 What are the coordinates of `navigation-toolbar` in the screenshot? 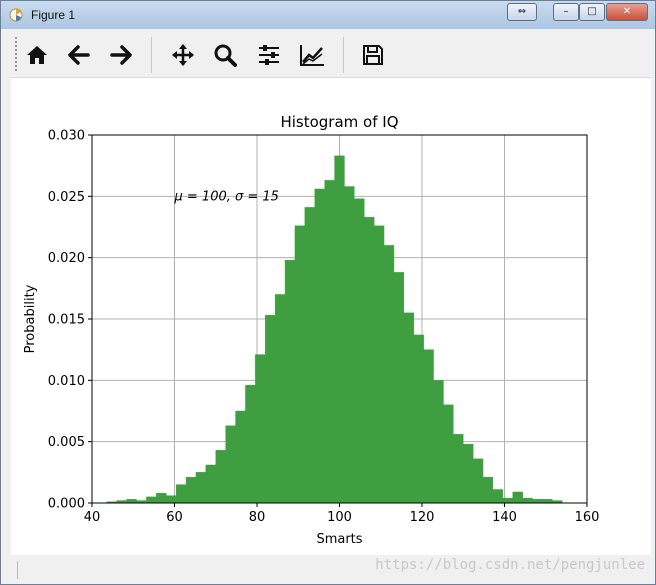 It's located at (331, 54).